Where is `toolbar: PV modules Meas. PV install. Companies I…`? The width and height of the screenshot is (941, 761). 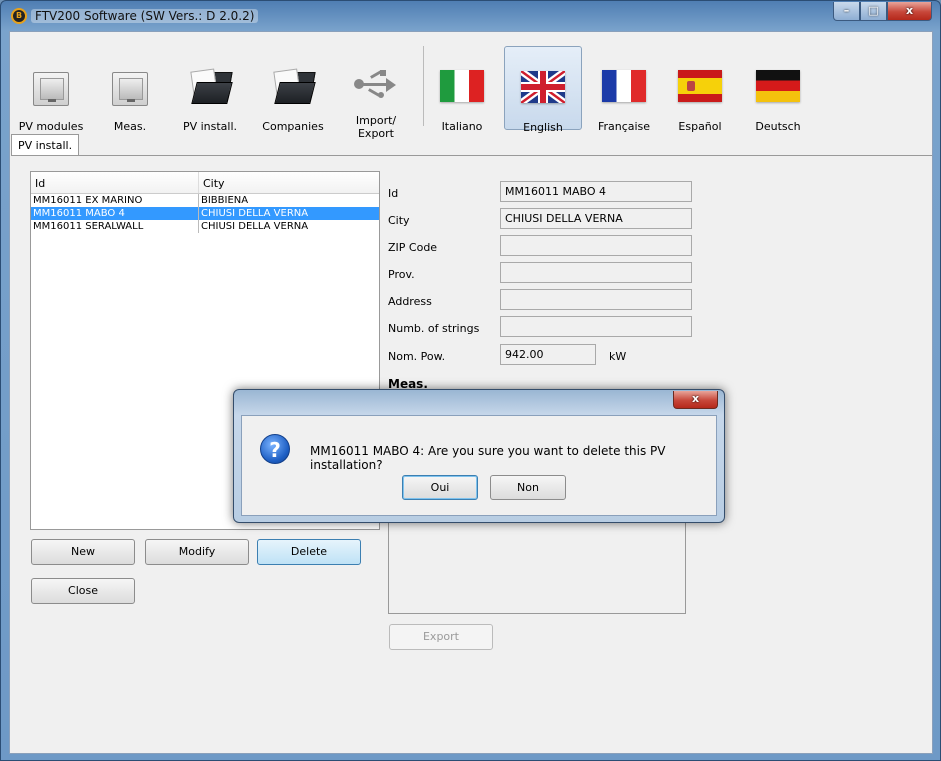 toolbar: PV modules Meas. PV install. Companies I… is located at coordinates (471, 86).